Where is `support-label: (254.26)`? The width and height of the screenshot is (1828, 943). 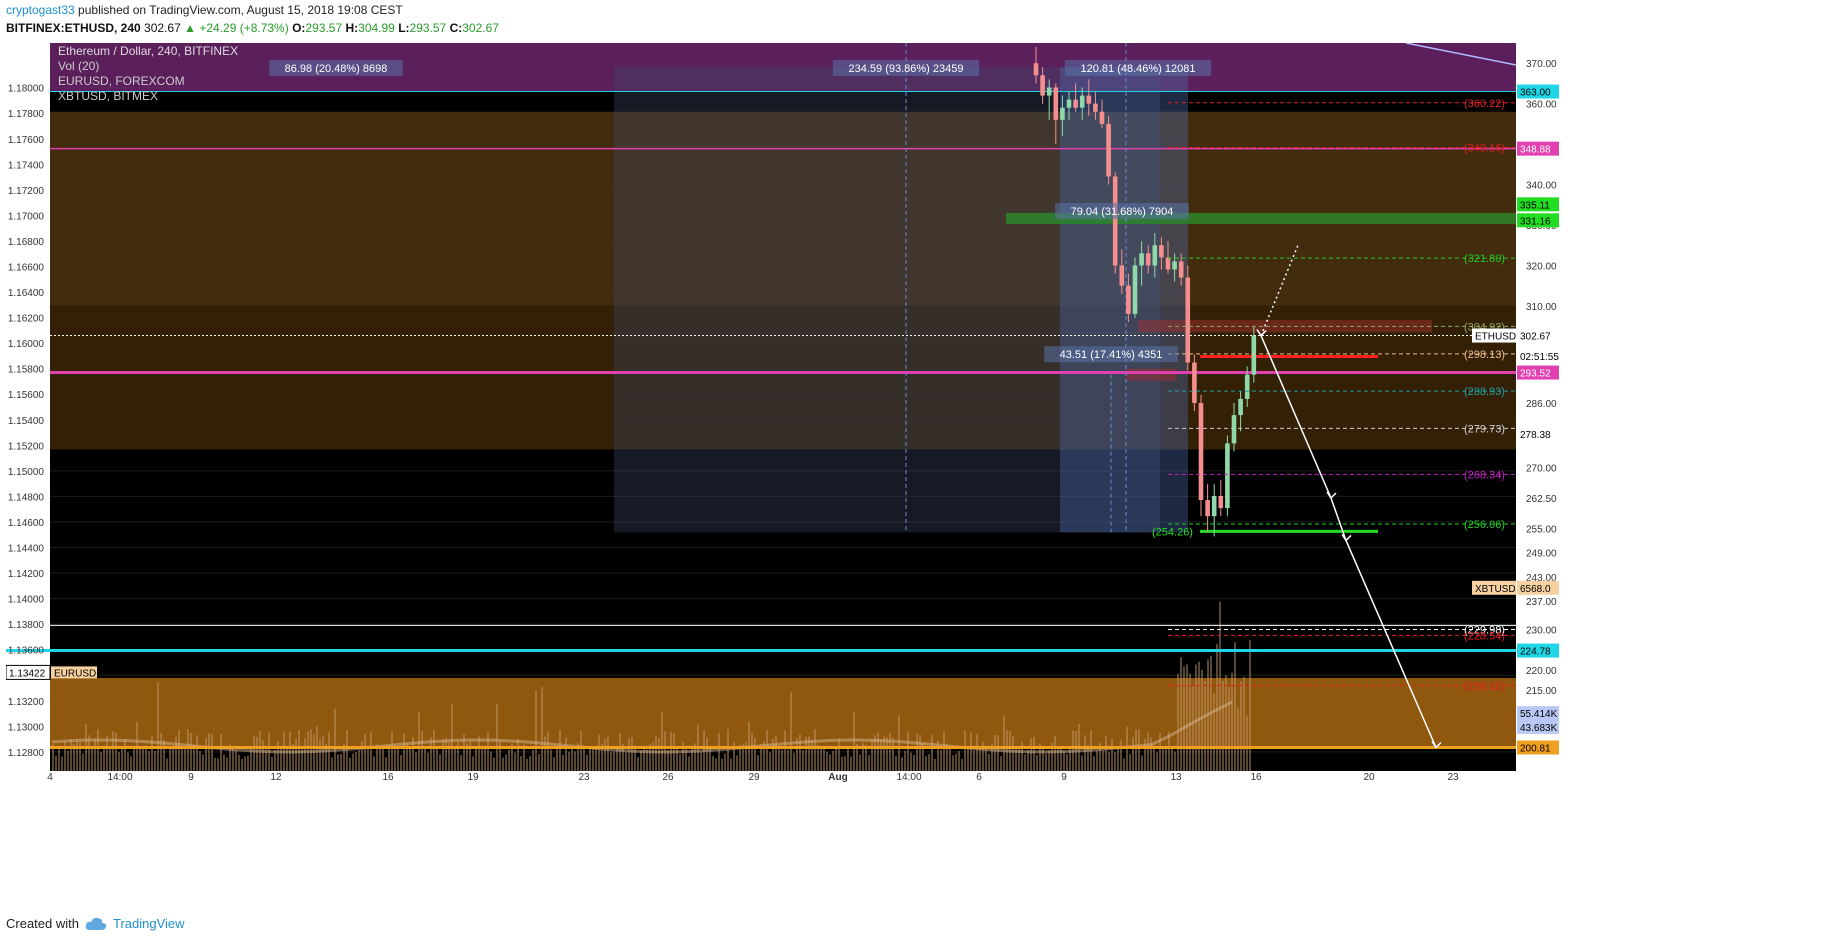
support-label: (254.26) is located at coordinates (1172, 532).